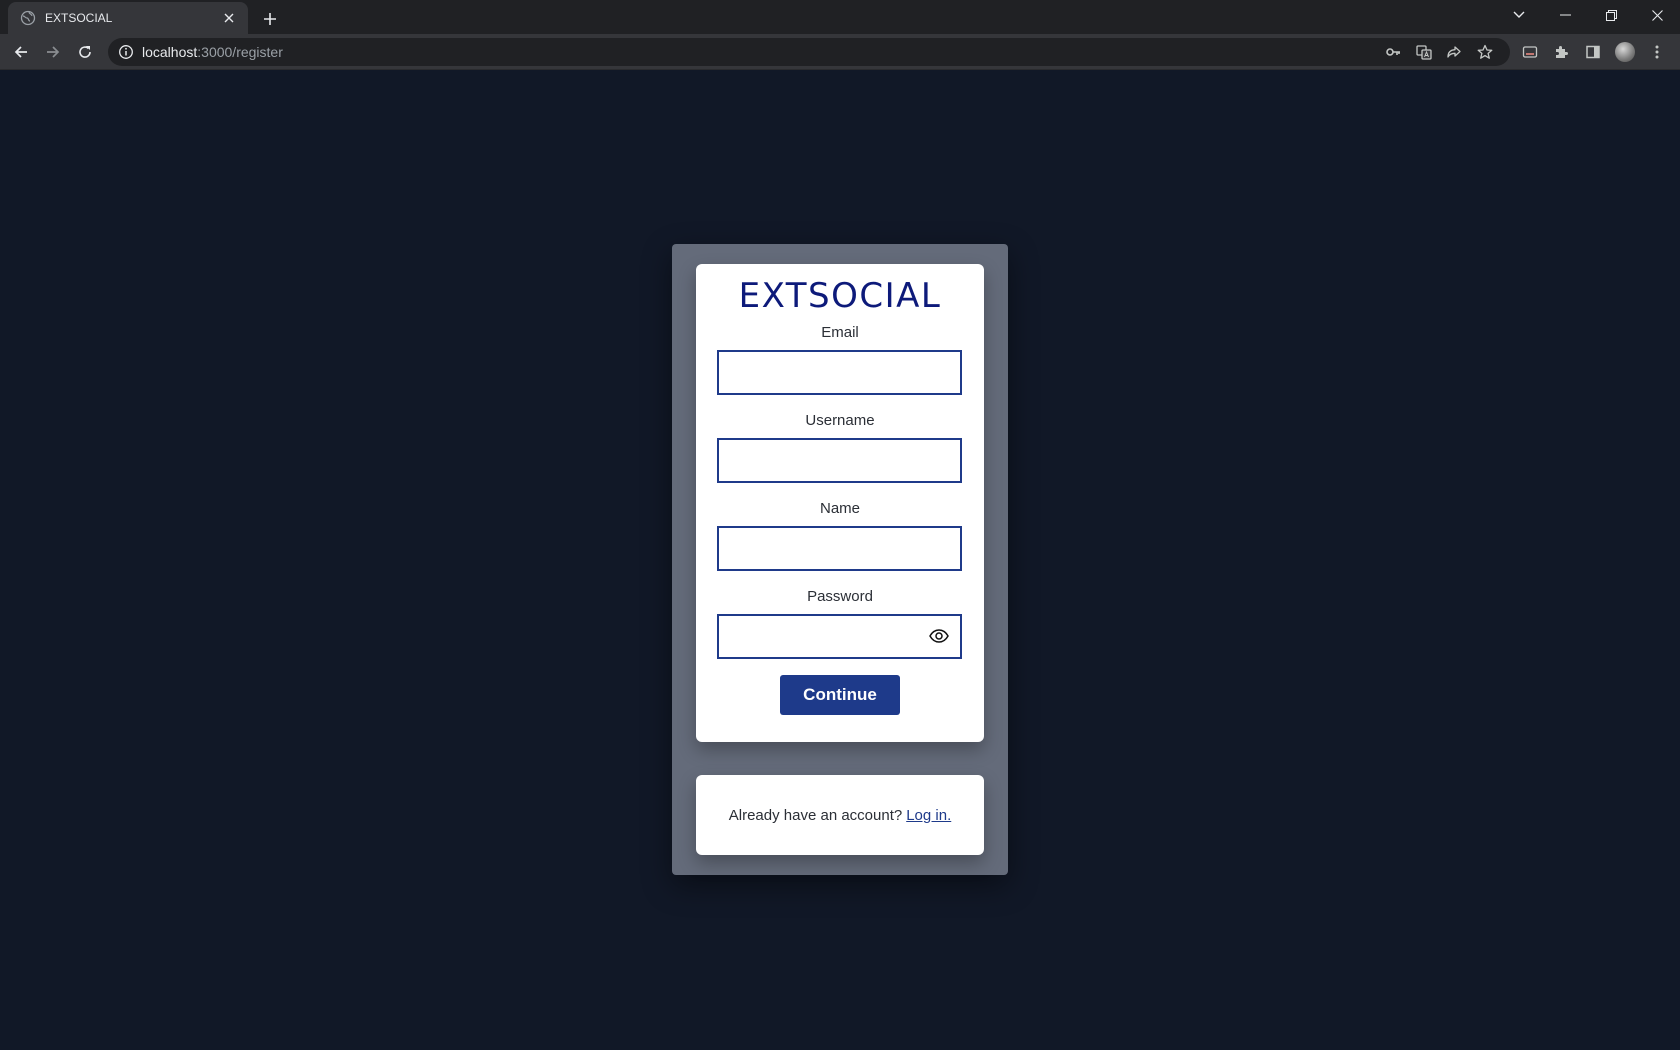 This screenshot has height=1050, width=1680. I want to click on menu-icon, so click(1657, 52).